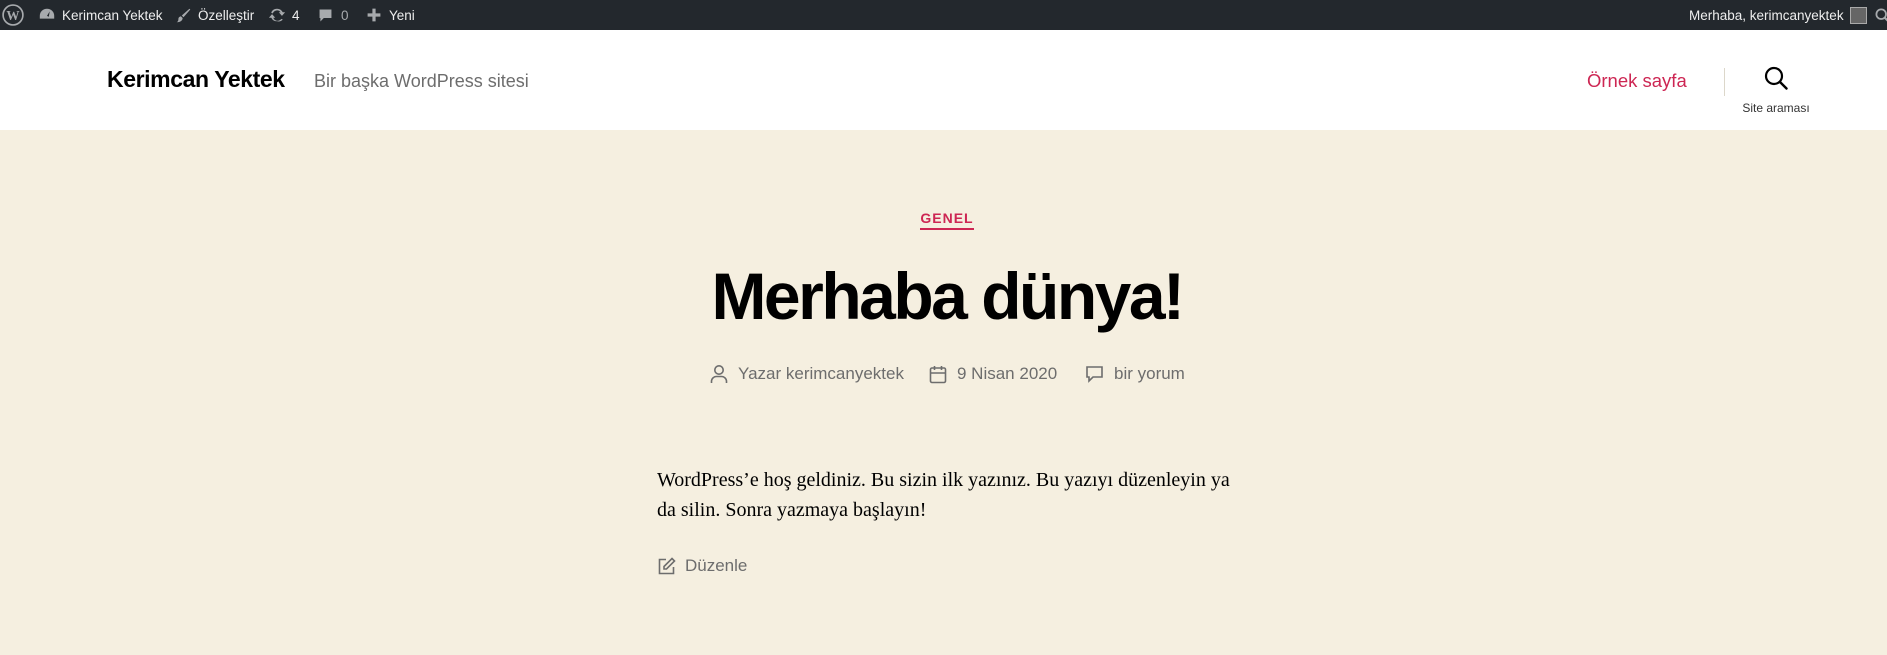  What do you see at coordinates (1880, 15) in the screenshot?
I see `admin-search-icon` at bounding box center [1880, 15].